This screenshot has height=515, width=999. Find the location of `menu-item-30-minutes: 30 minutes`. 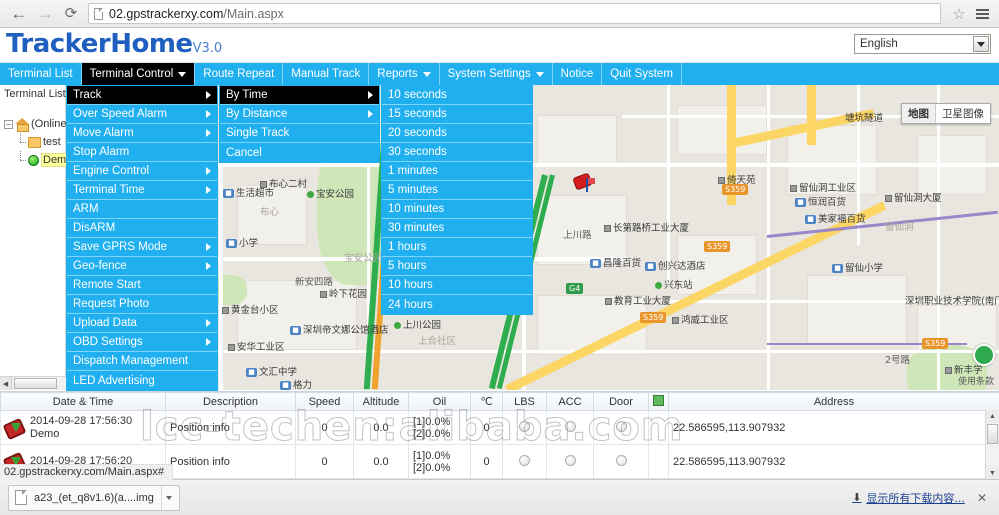

menu-item-30-minutes: 30 minutes is located at coordinates (457, 228).